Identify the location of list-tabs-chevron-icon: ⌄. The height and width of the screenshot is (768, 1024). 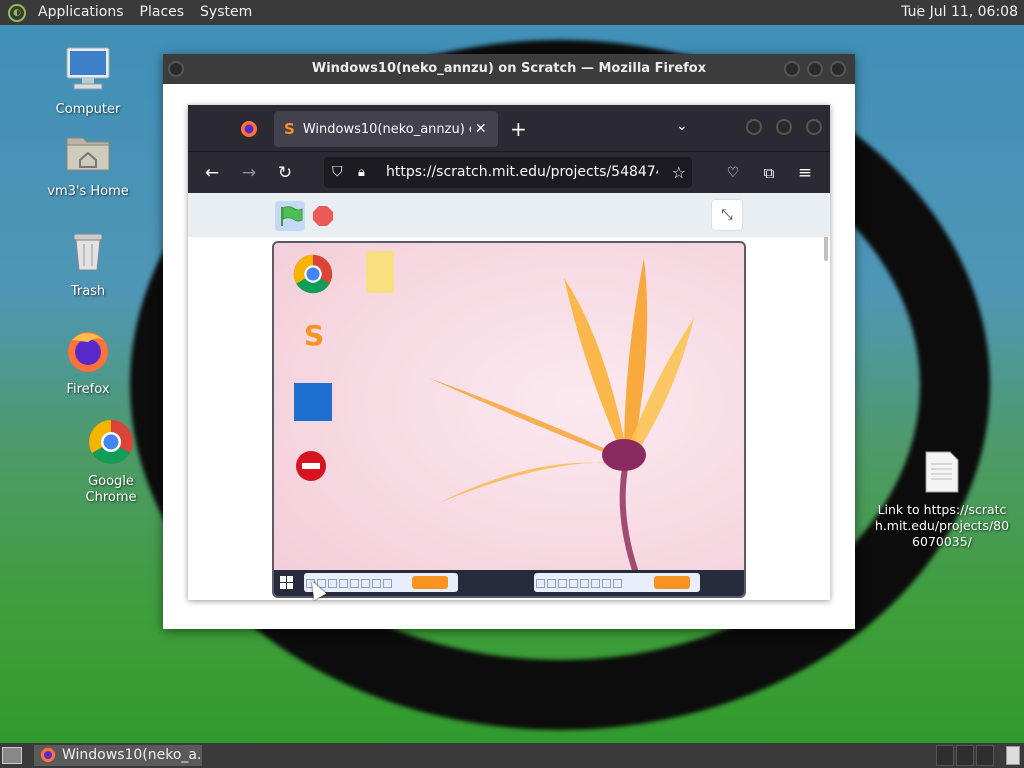
(682, 126).